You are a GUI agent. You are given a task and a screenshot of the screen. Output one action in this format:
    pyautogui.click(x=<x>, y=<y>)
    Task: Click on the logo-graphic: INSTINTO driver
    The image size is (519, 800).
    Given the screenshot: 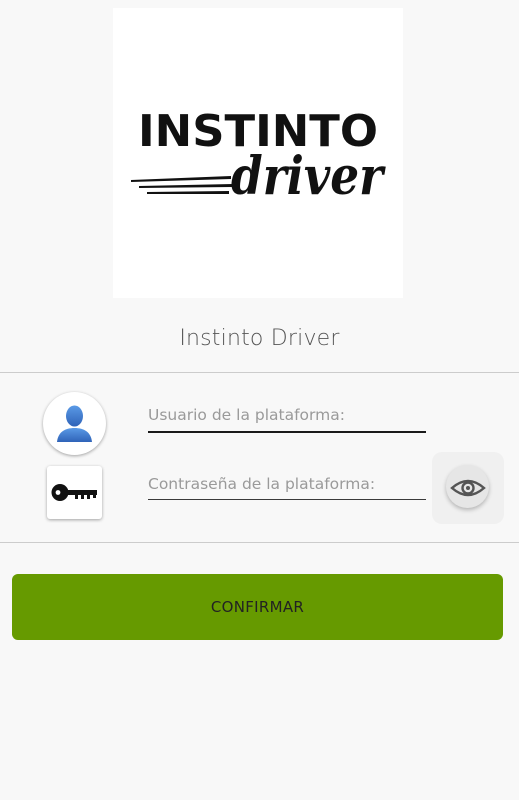 What is the action you would take?
    pyautogui.click(x=258, y=156)
    